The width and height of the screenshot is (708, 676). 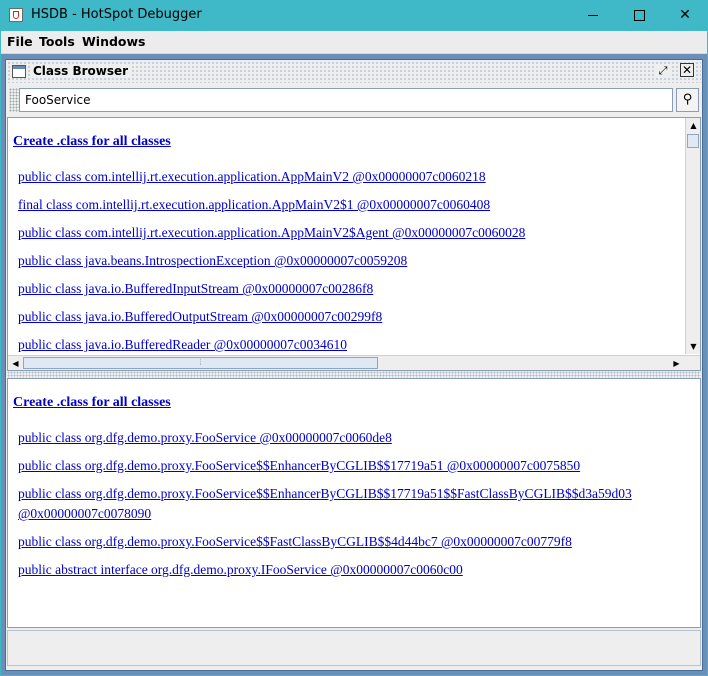 What do you see at coordinates (354, 648) in the screenshot?
I see `status-bar` at bounding box center [354, 648].